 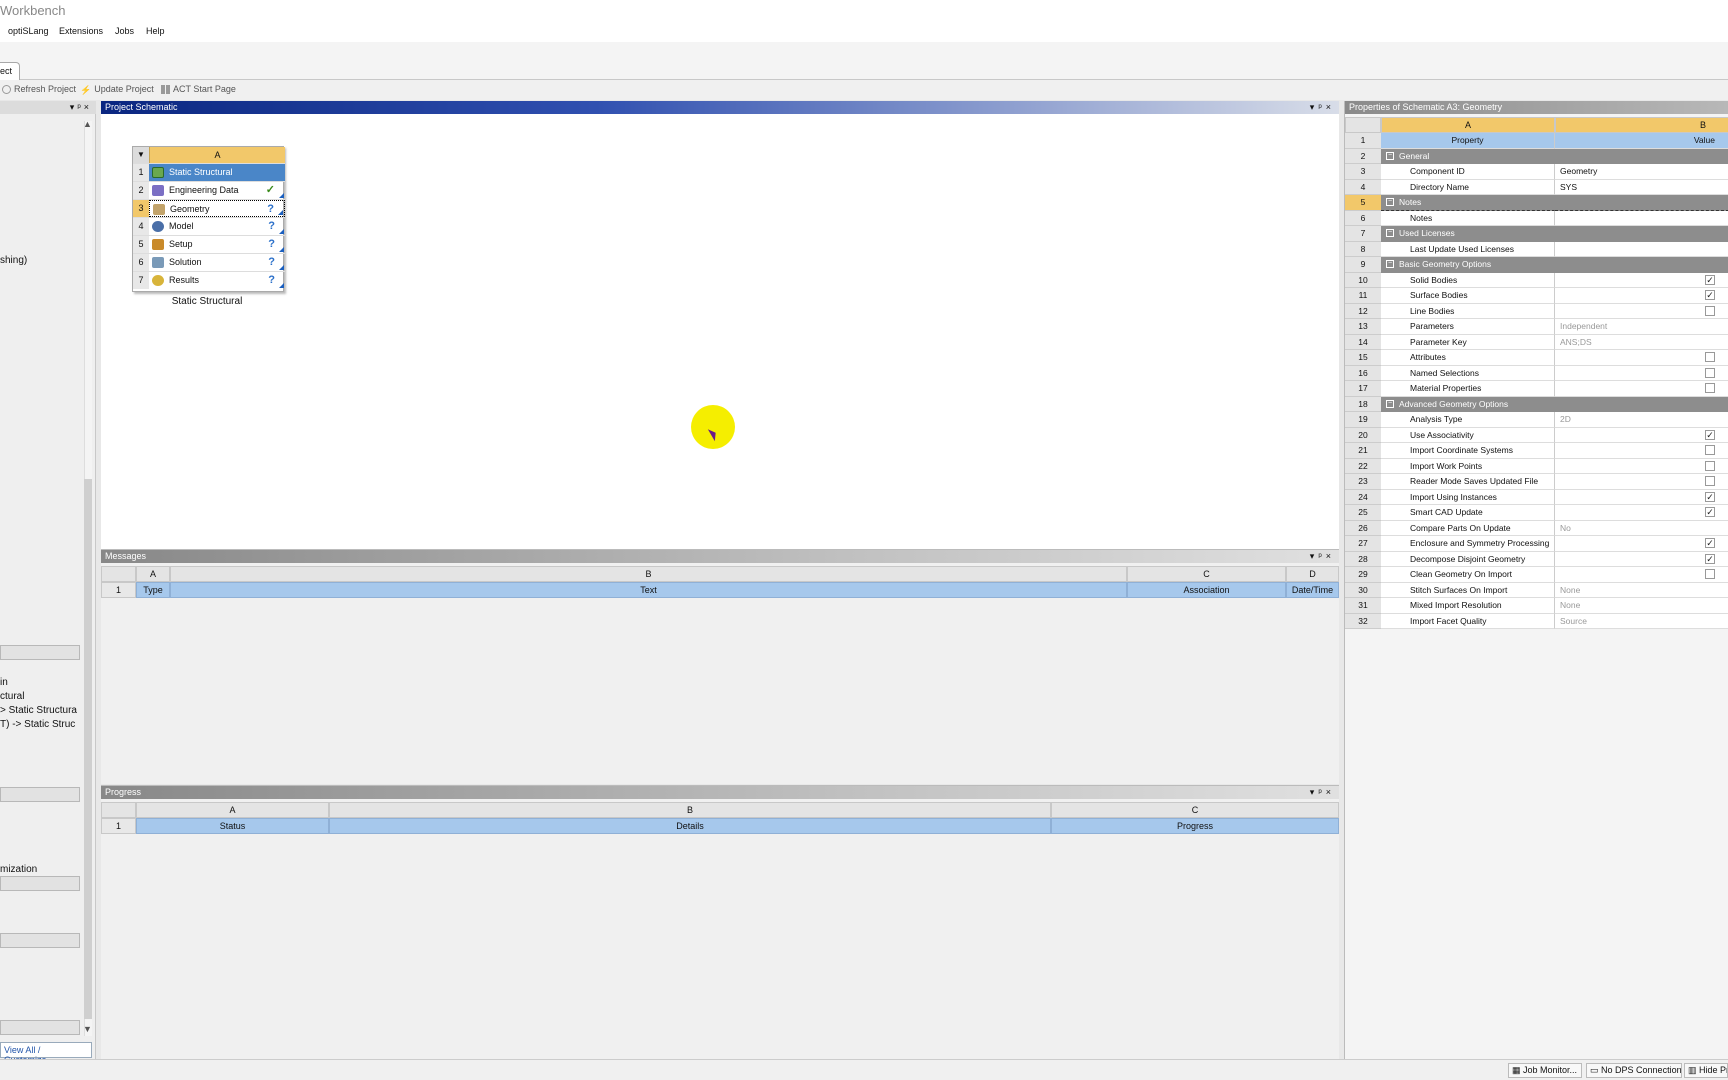 What do you see at coordinates (13, 260) in the screenshot?
I see `toolbox-item: shing)` at bounding box center [13, 260].